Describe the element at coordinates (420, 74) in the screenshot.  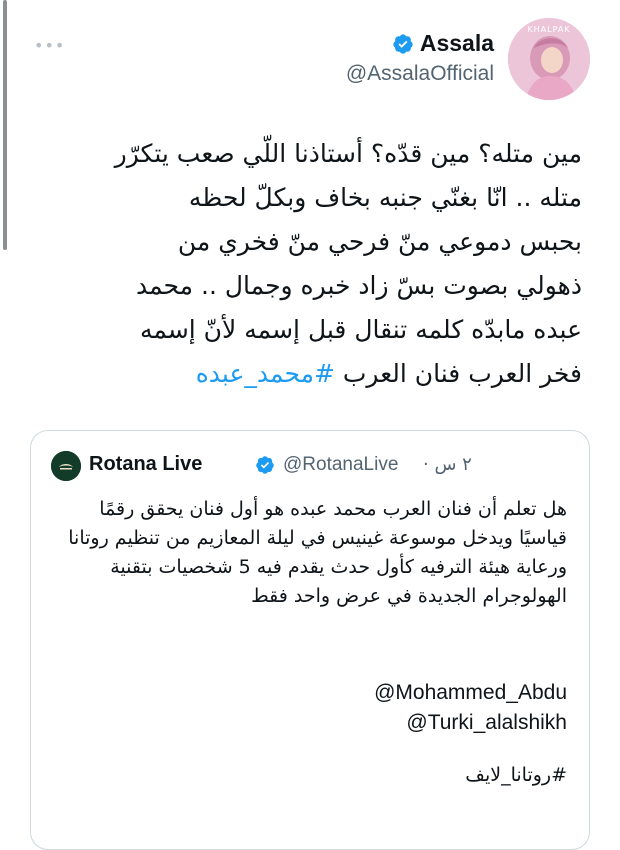
I see `author-handle: @AssalaOfficial` at that location.